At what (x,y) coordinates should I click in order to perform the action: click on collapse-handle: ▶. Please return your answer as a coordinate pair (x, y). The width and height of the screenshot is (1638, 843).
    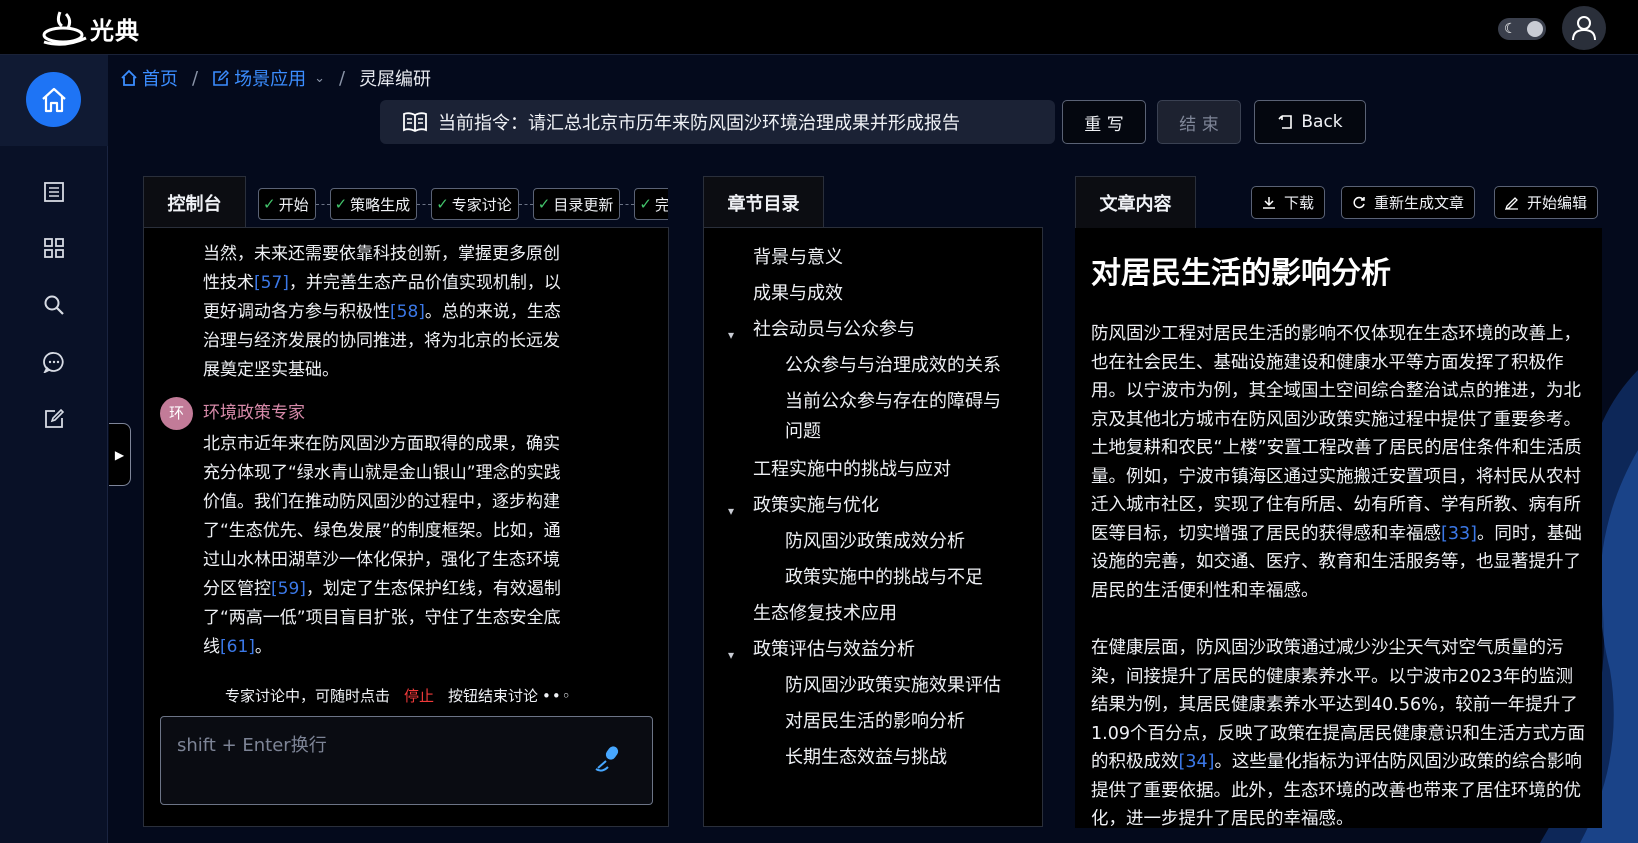
    Looking at the image, I should click on (120, 454).